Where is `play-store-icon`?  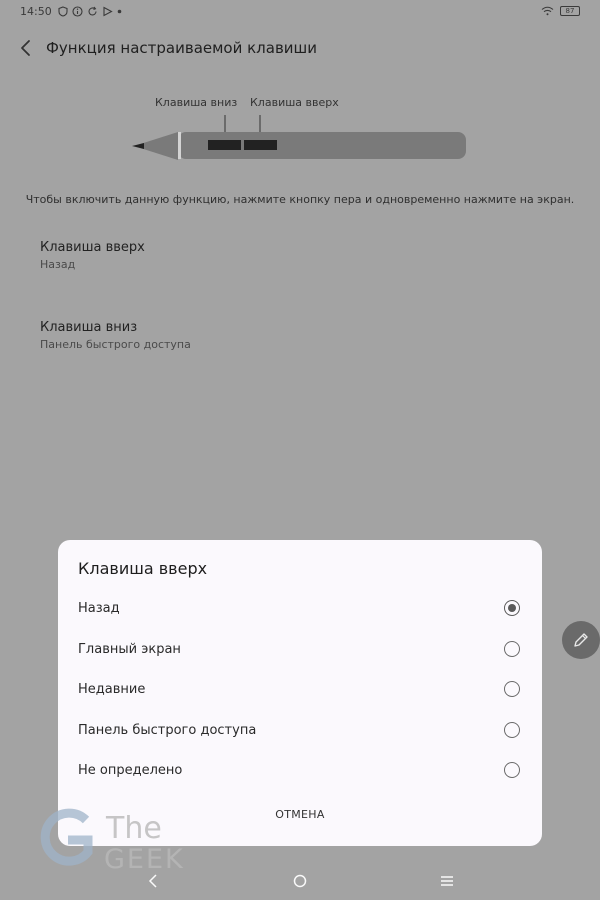 play-store-icon is located at coordinates (108, 11).